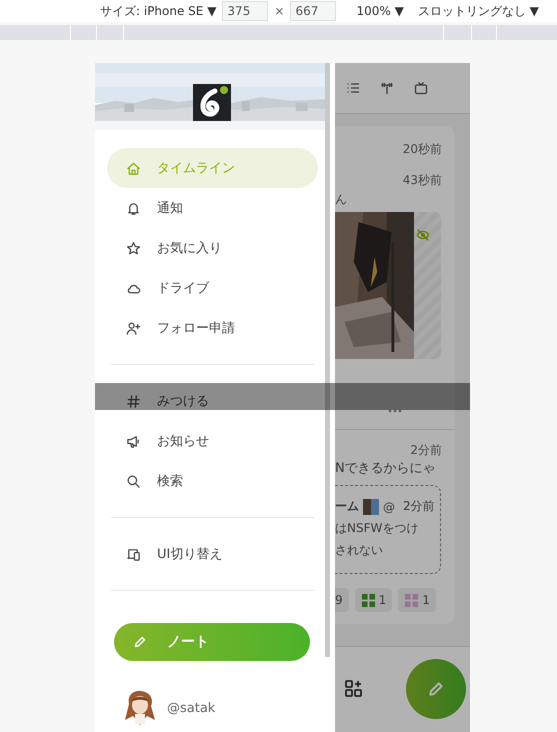  I want to click on device-dropdown: サイズ: iPhone SE ▼, so click(158, 11).